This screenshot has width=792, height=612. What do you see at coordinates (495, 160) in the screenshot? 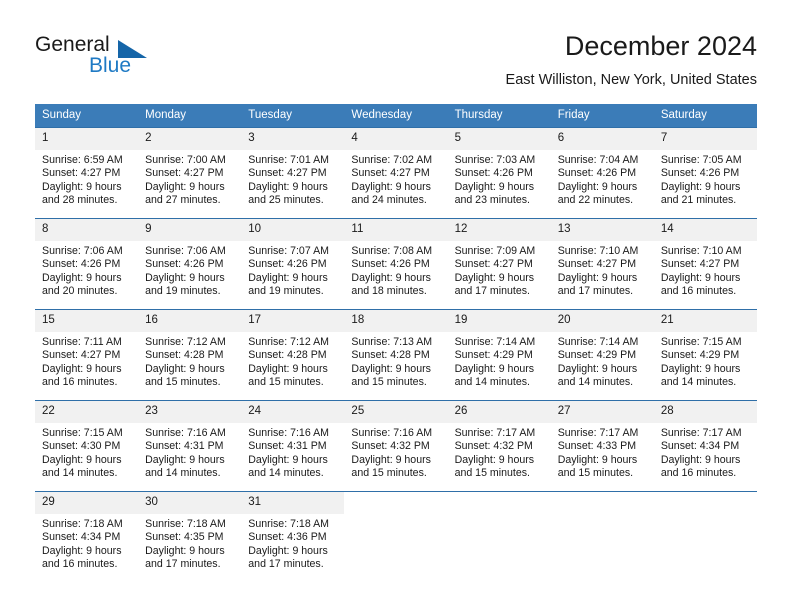
I see `sunrise-text: Sunrise: 7:03 AM` at bounding box center [495, 160].